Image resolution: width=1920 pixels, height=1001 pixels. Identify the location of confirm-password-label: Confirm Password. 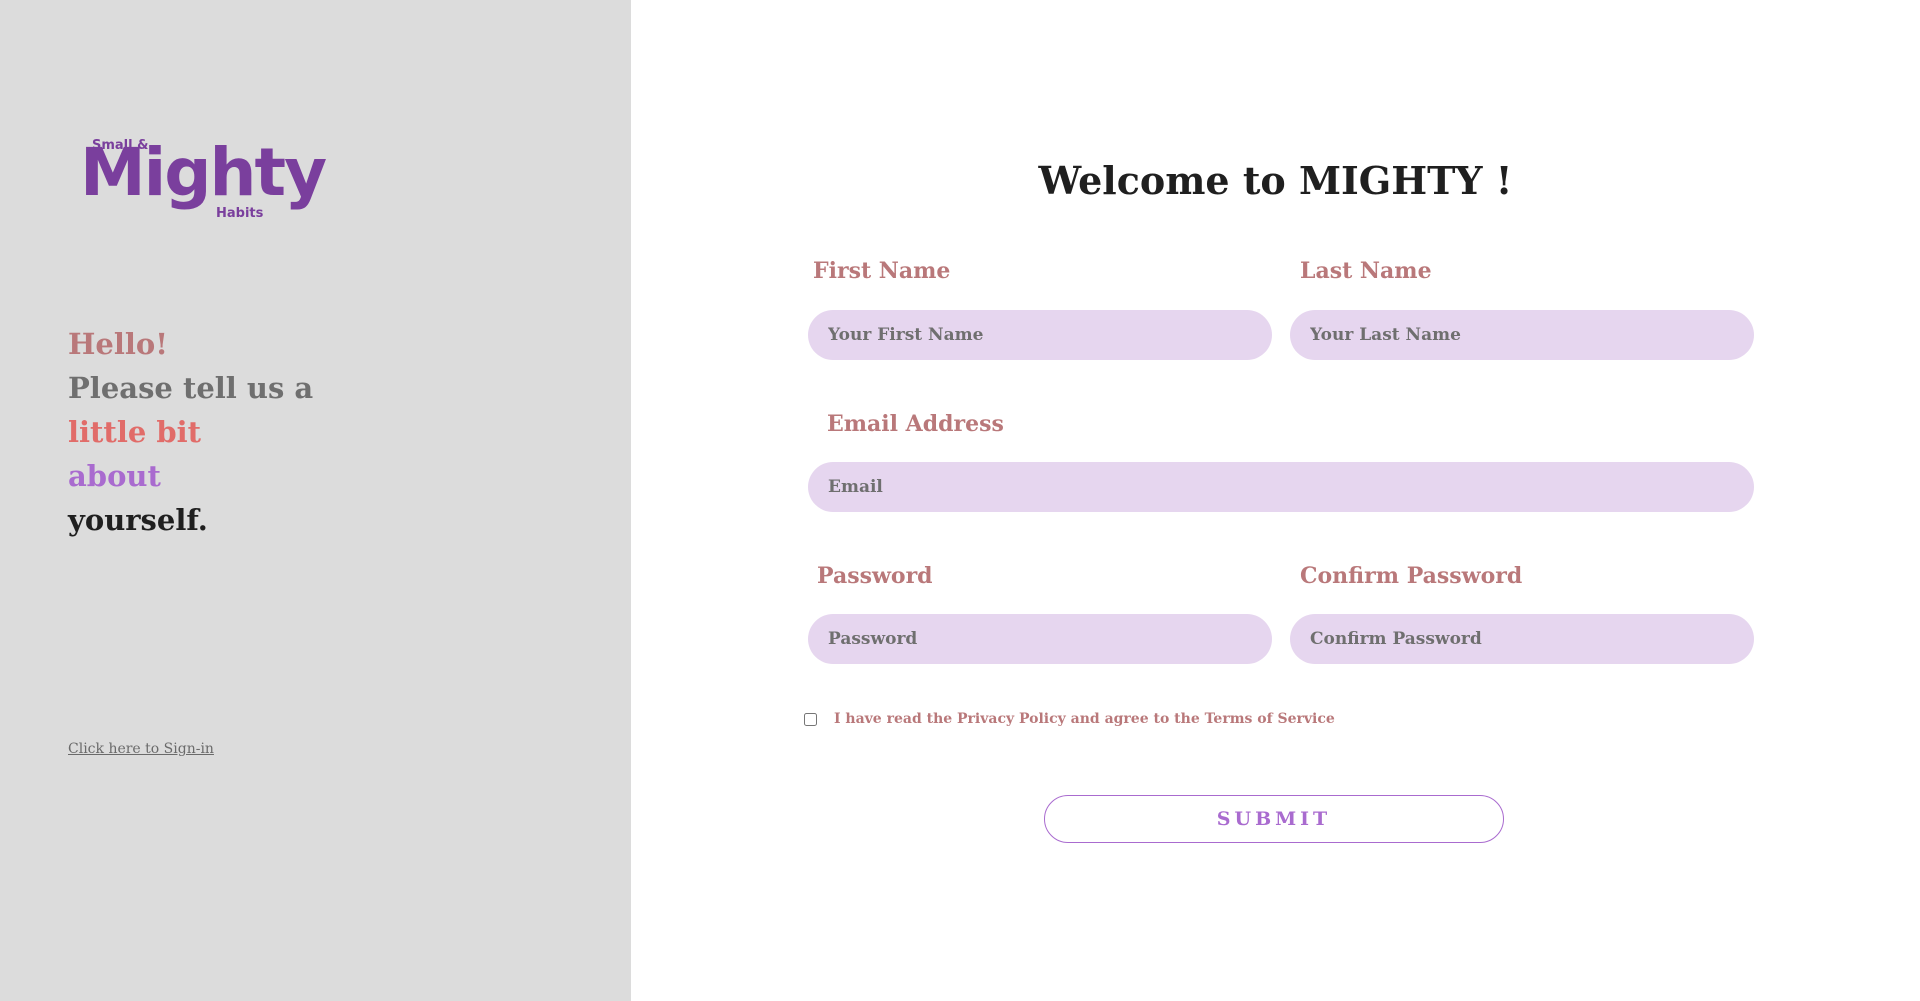
(1411, 576).